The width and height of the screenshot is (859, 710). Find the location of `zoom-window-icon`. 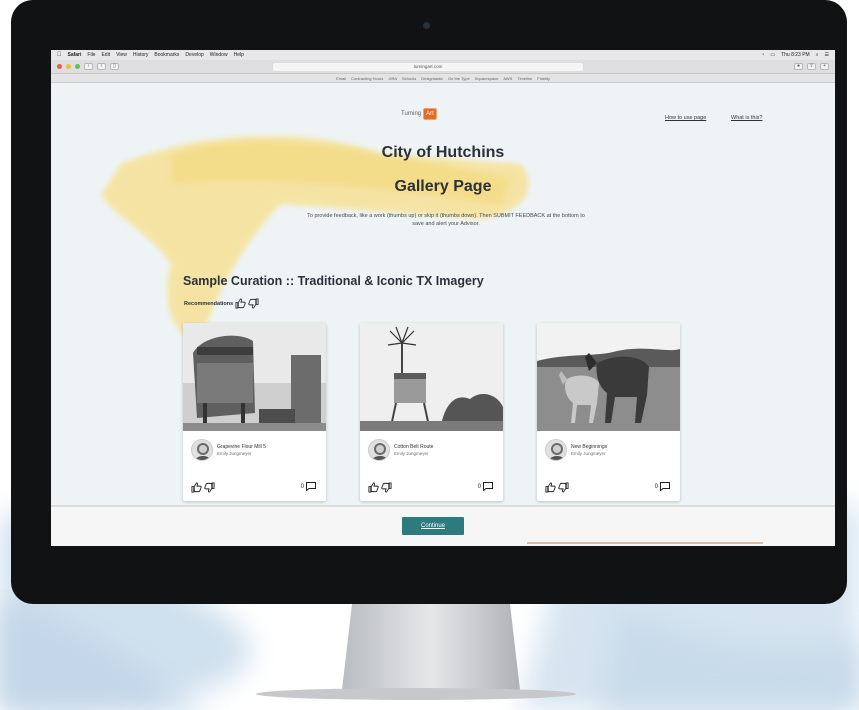

zoom-window-icon is located at coordinates (77, 66).